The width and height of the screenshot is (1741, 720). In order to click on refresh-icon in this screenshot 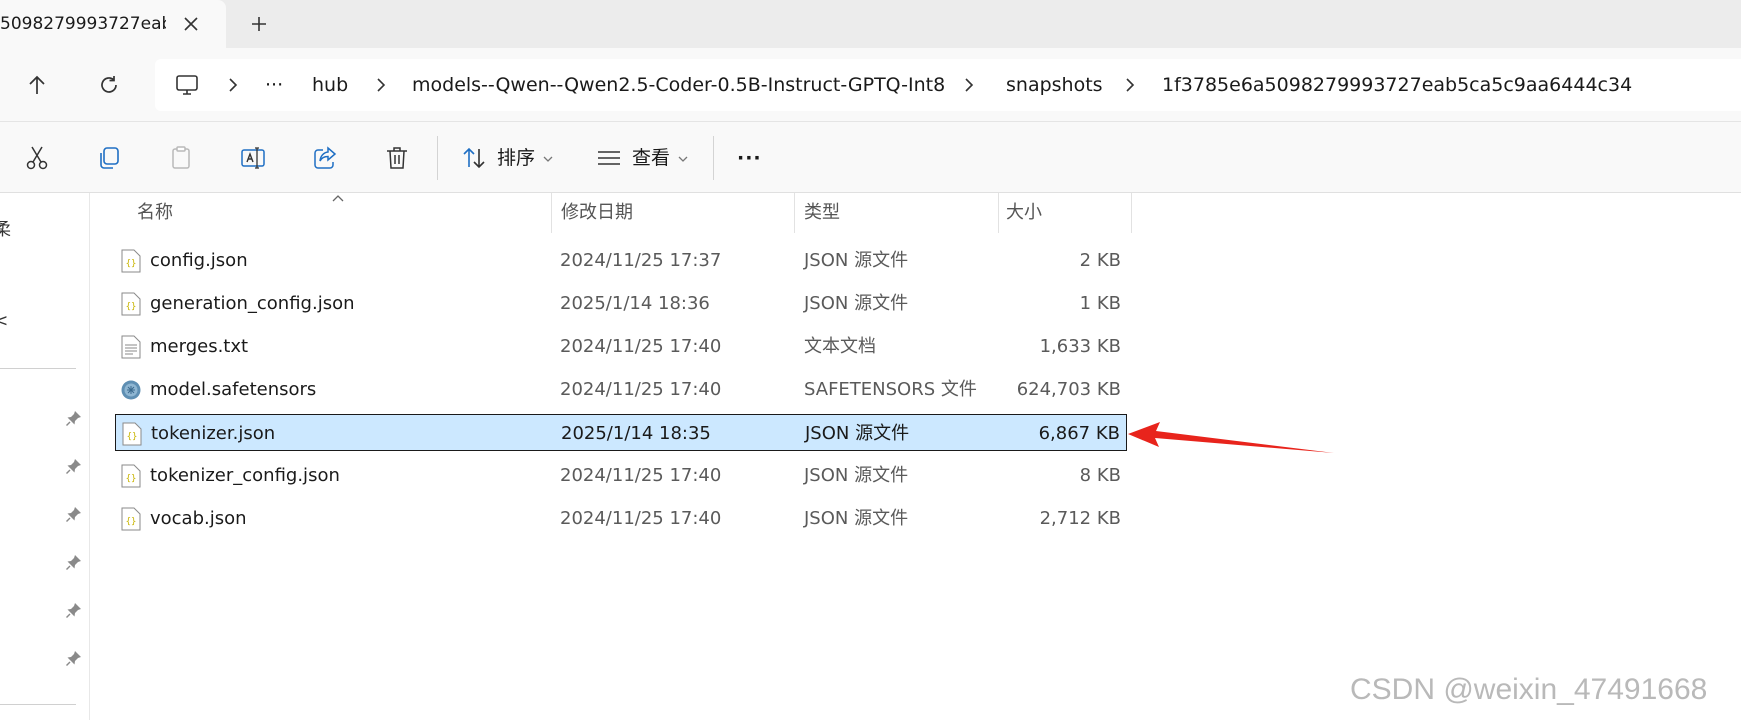, I will do `click(109, 85)`.